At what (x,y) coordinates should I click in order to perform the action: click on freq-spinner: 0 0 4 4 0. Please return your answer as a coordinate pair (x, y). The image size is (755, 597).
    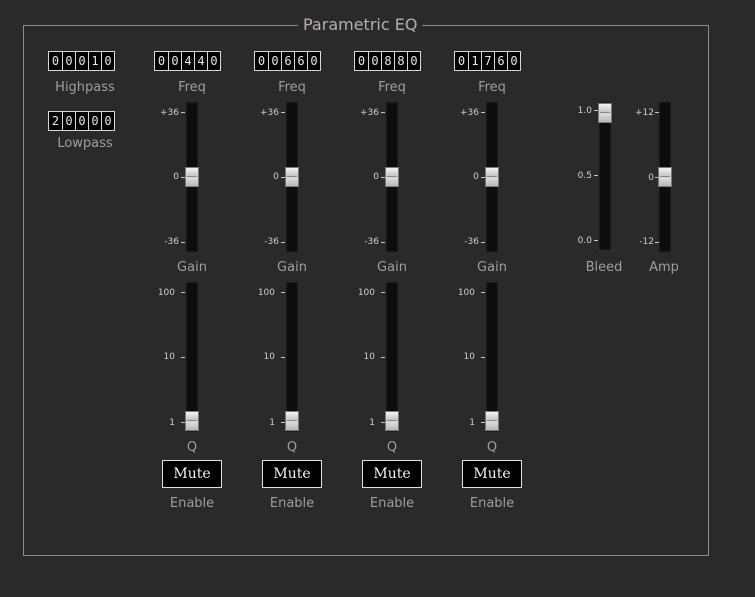
    Looking at the image, I should click on (187, 61).